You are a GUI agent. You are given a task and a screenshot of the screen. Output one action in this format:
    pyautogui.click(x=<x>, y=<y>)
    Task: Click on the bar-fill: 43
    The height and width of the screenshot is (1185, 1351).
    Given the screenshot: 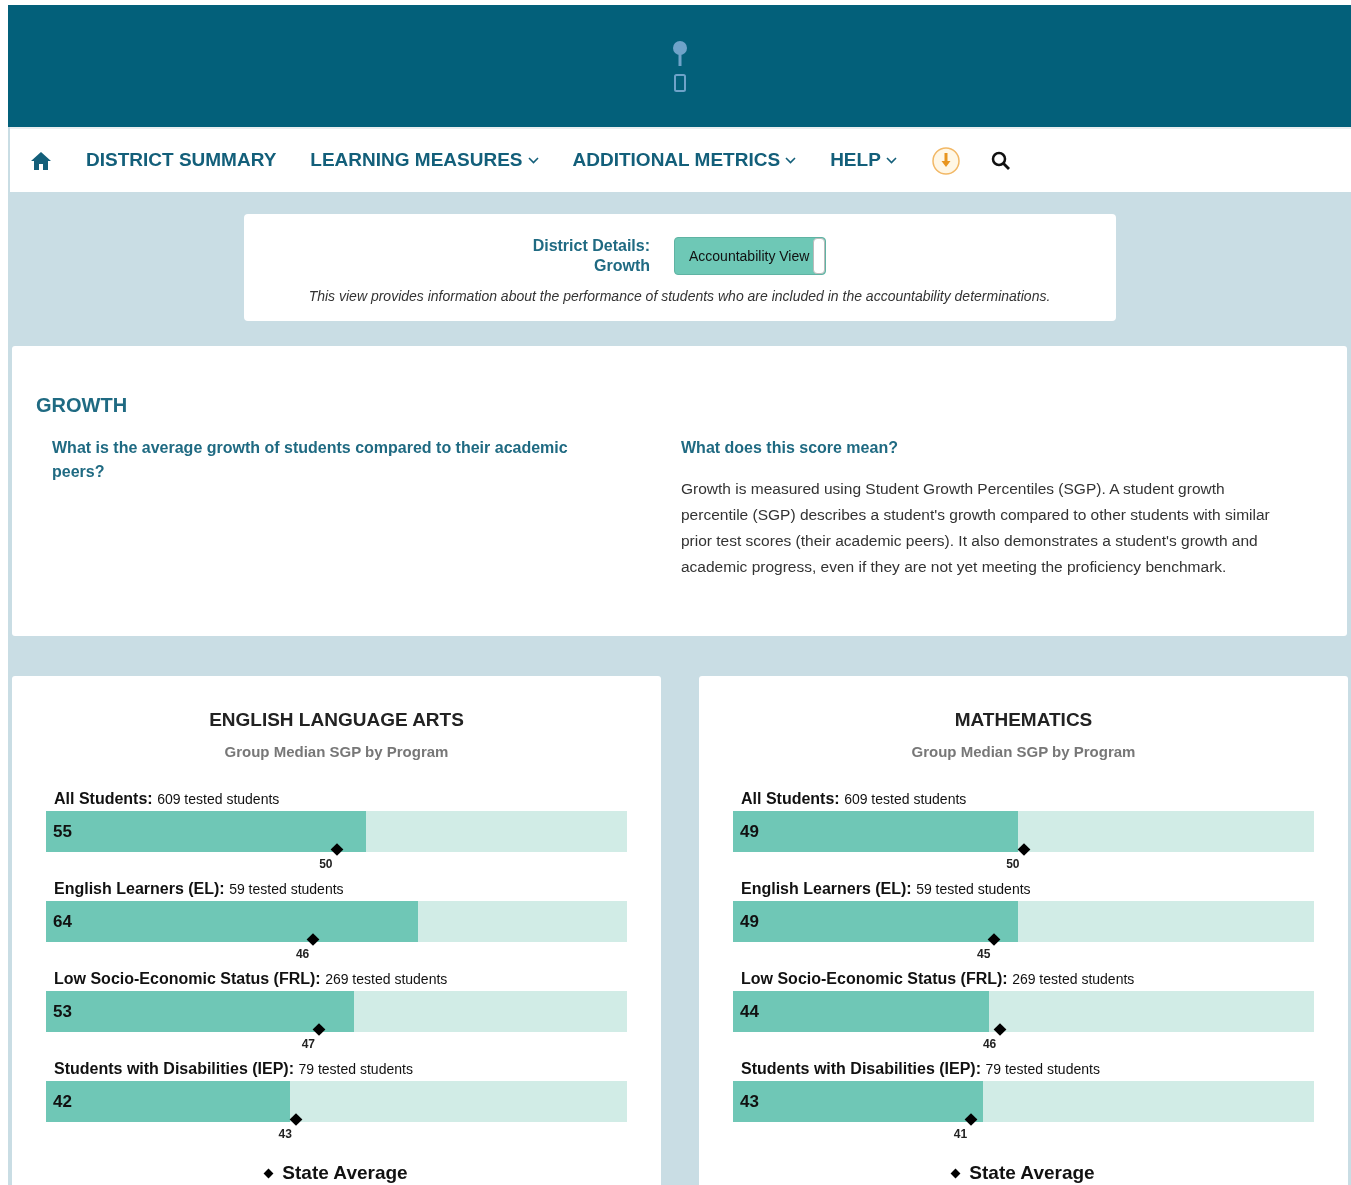 What is the action you would take?
    pyautogui.click(x=858, y=1101)
    